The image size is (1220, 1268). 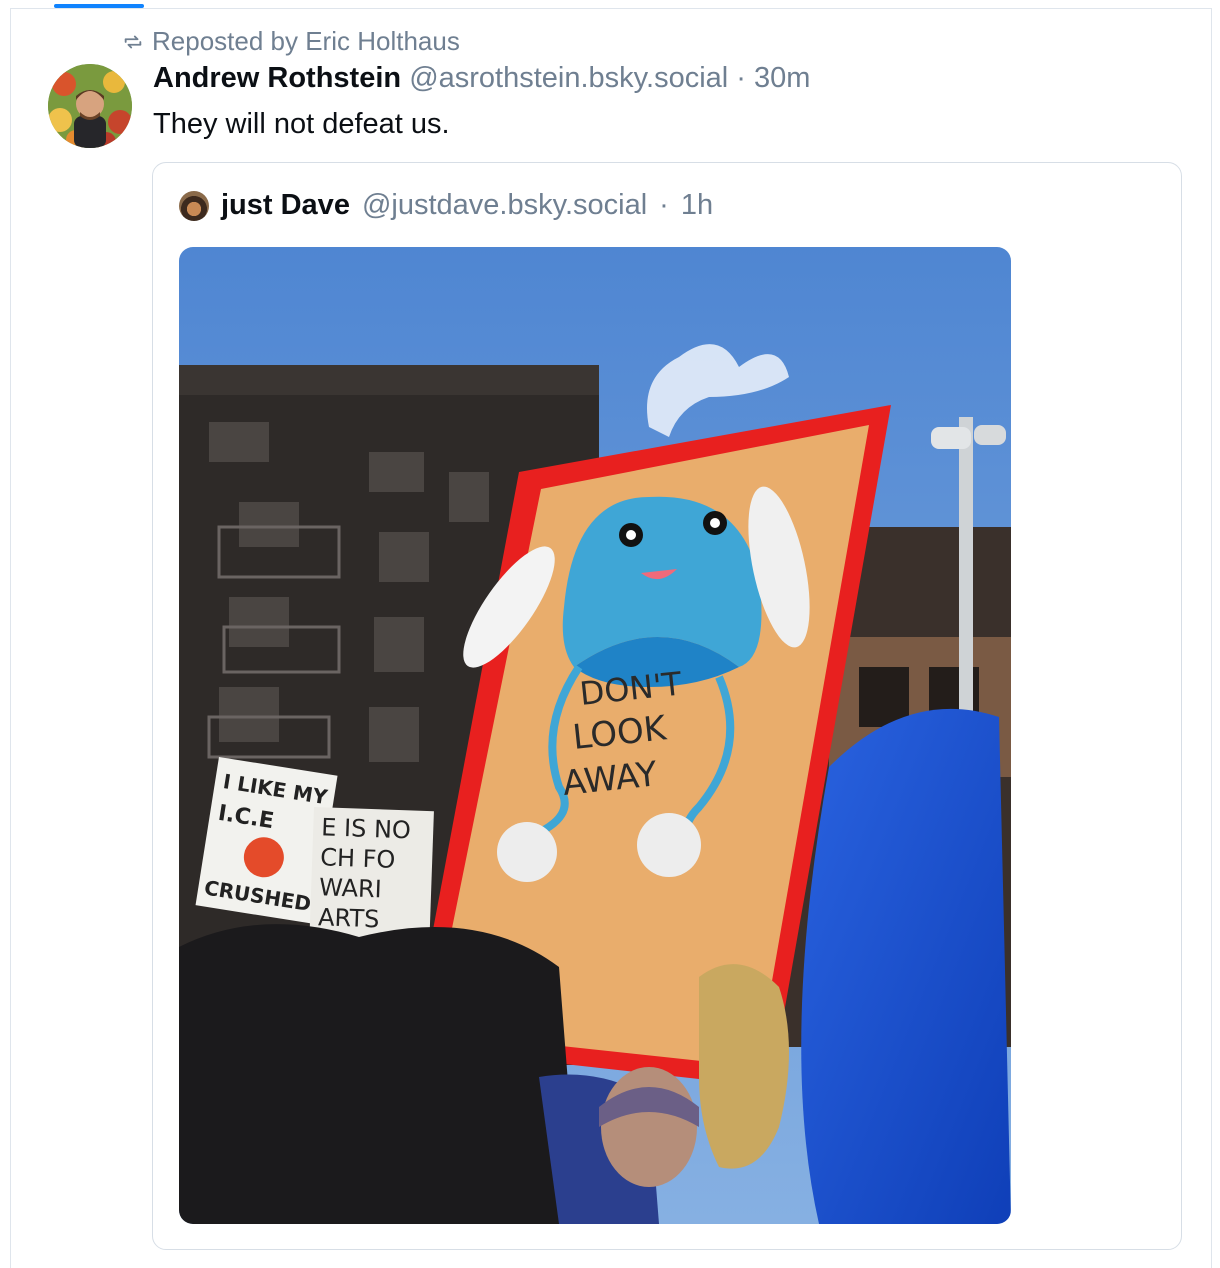 I want to click on svg-text: ARTS, so click(x=349, y=918).